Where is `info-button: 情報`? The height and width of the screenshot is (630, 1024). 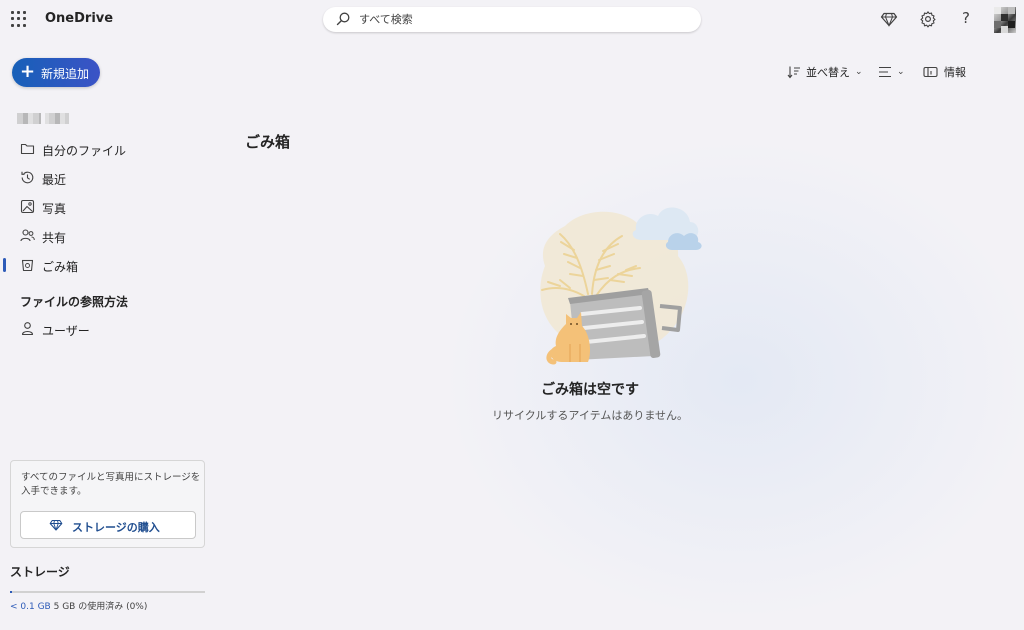
info-button: 情報 is located at coordinates (944, 72).